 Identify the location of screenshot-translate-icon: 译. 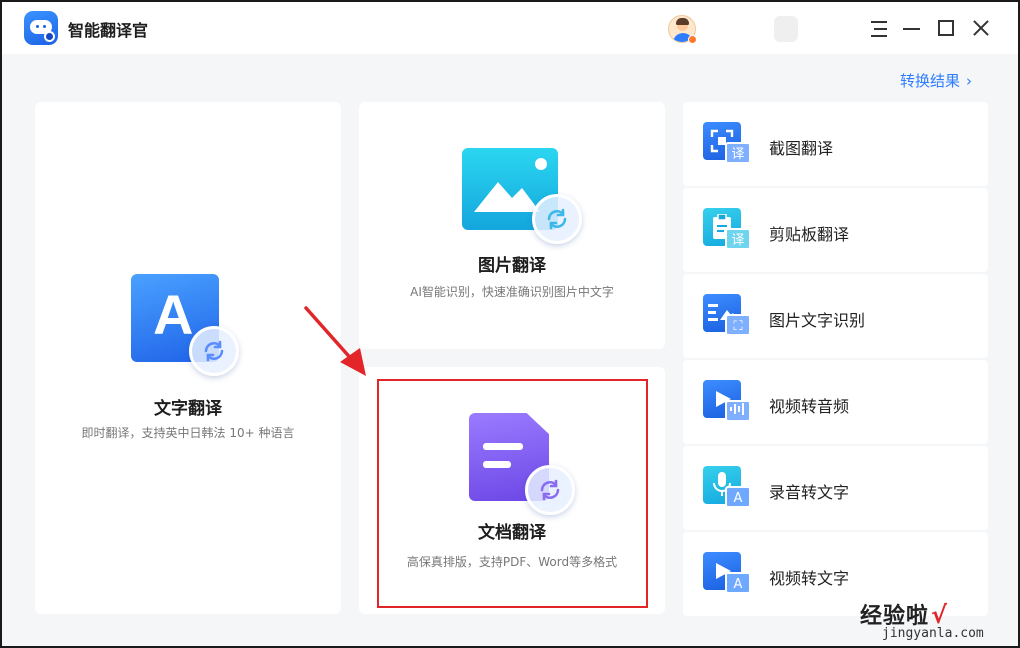
(727, 144).